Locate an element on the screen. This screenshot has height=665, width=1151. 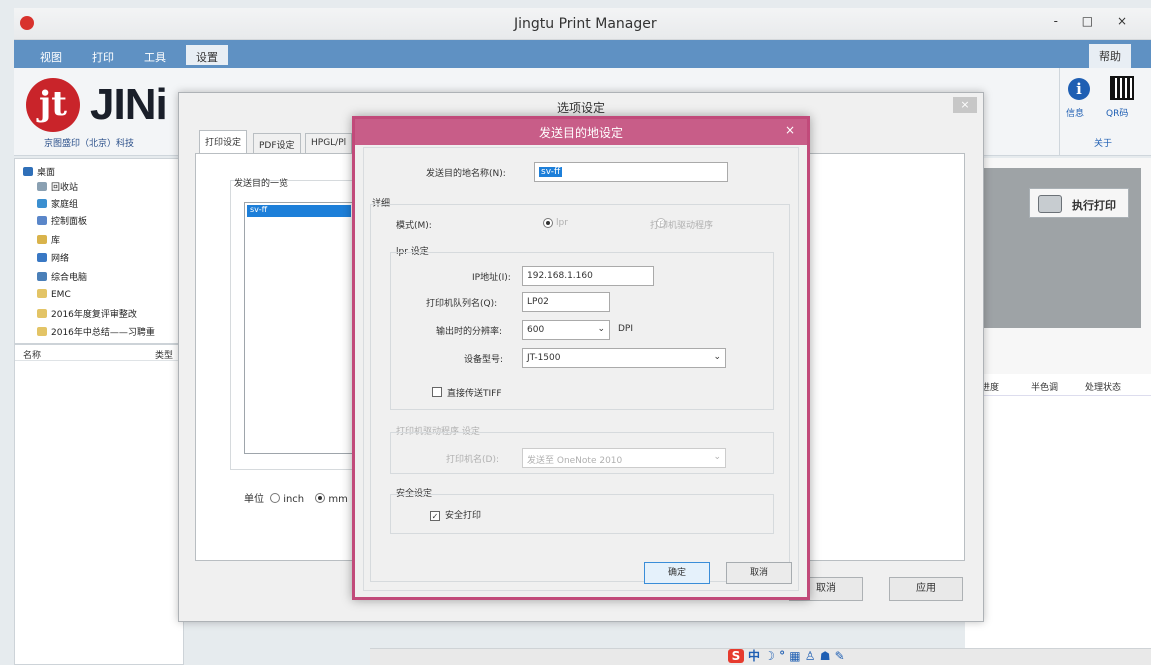
model-select: JT-1500 ⌄ is located at coordinates (624, 358).